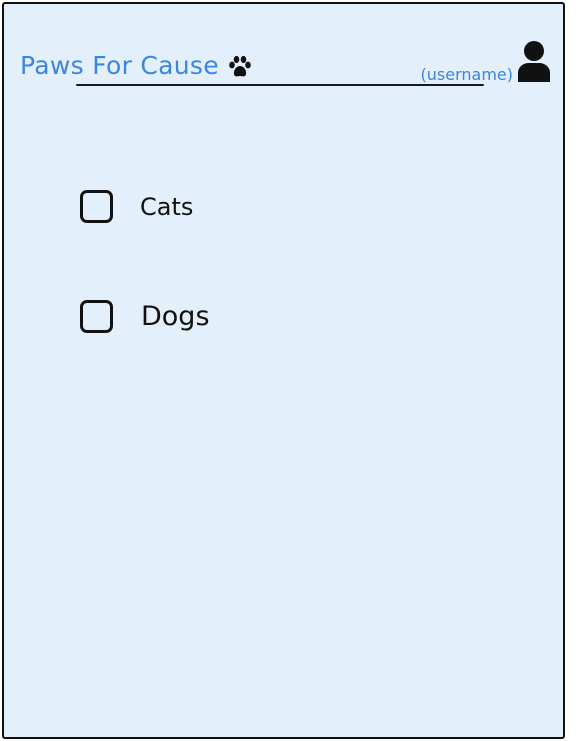  Describe the element at coordinates (534, 62) in the screenshot. I see `user-icon` at that location.